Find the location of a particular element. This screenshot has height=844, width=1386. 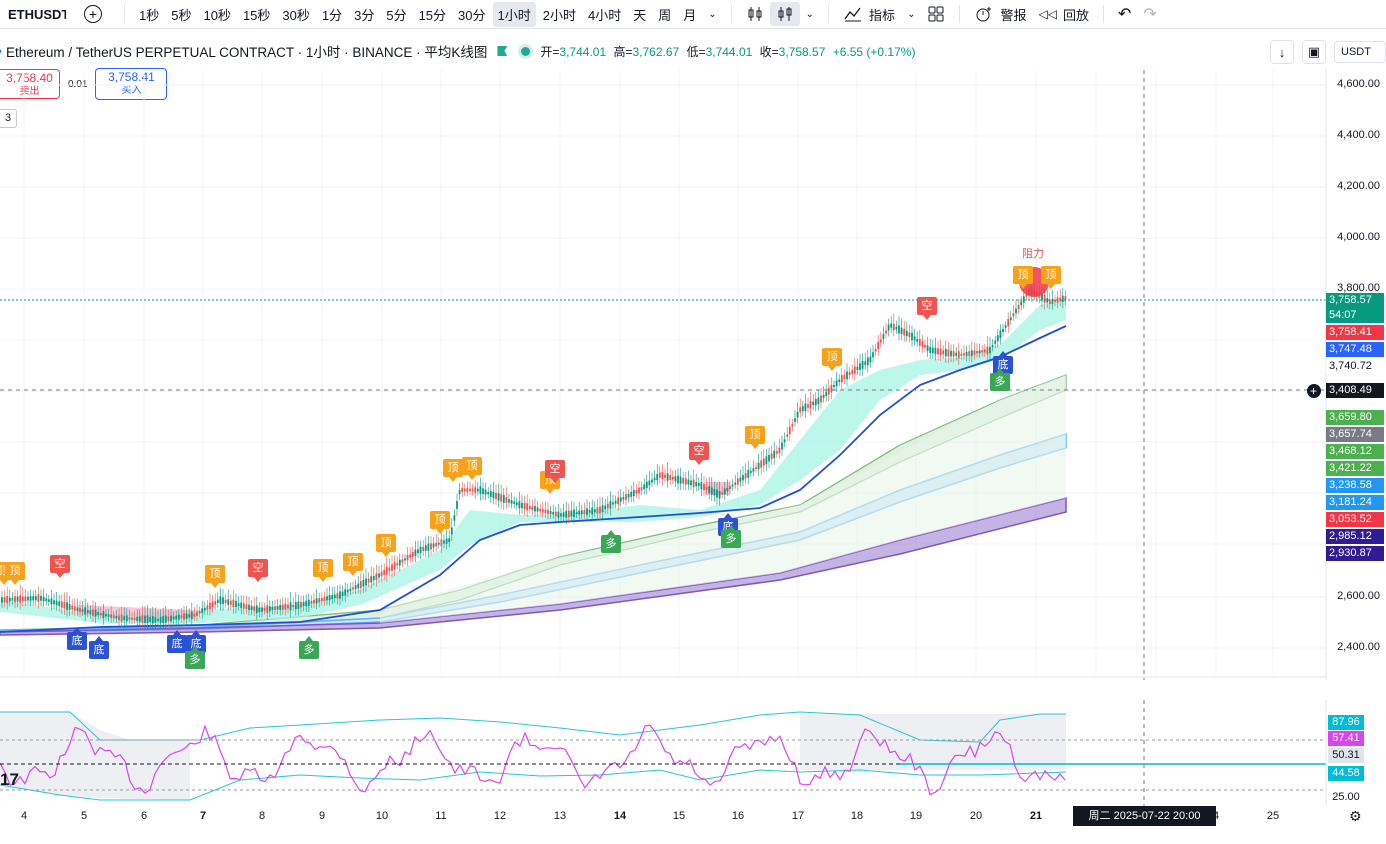

layout-grid-icon is located at coordinates (936, 14).